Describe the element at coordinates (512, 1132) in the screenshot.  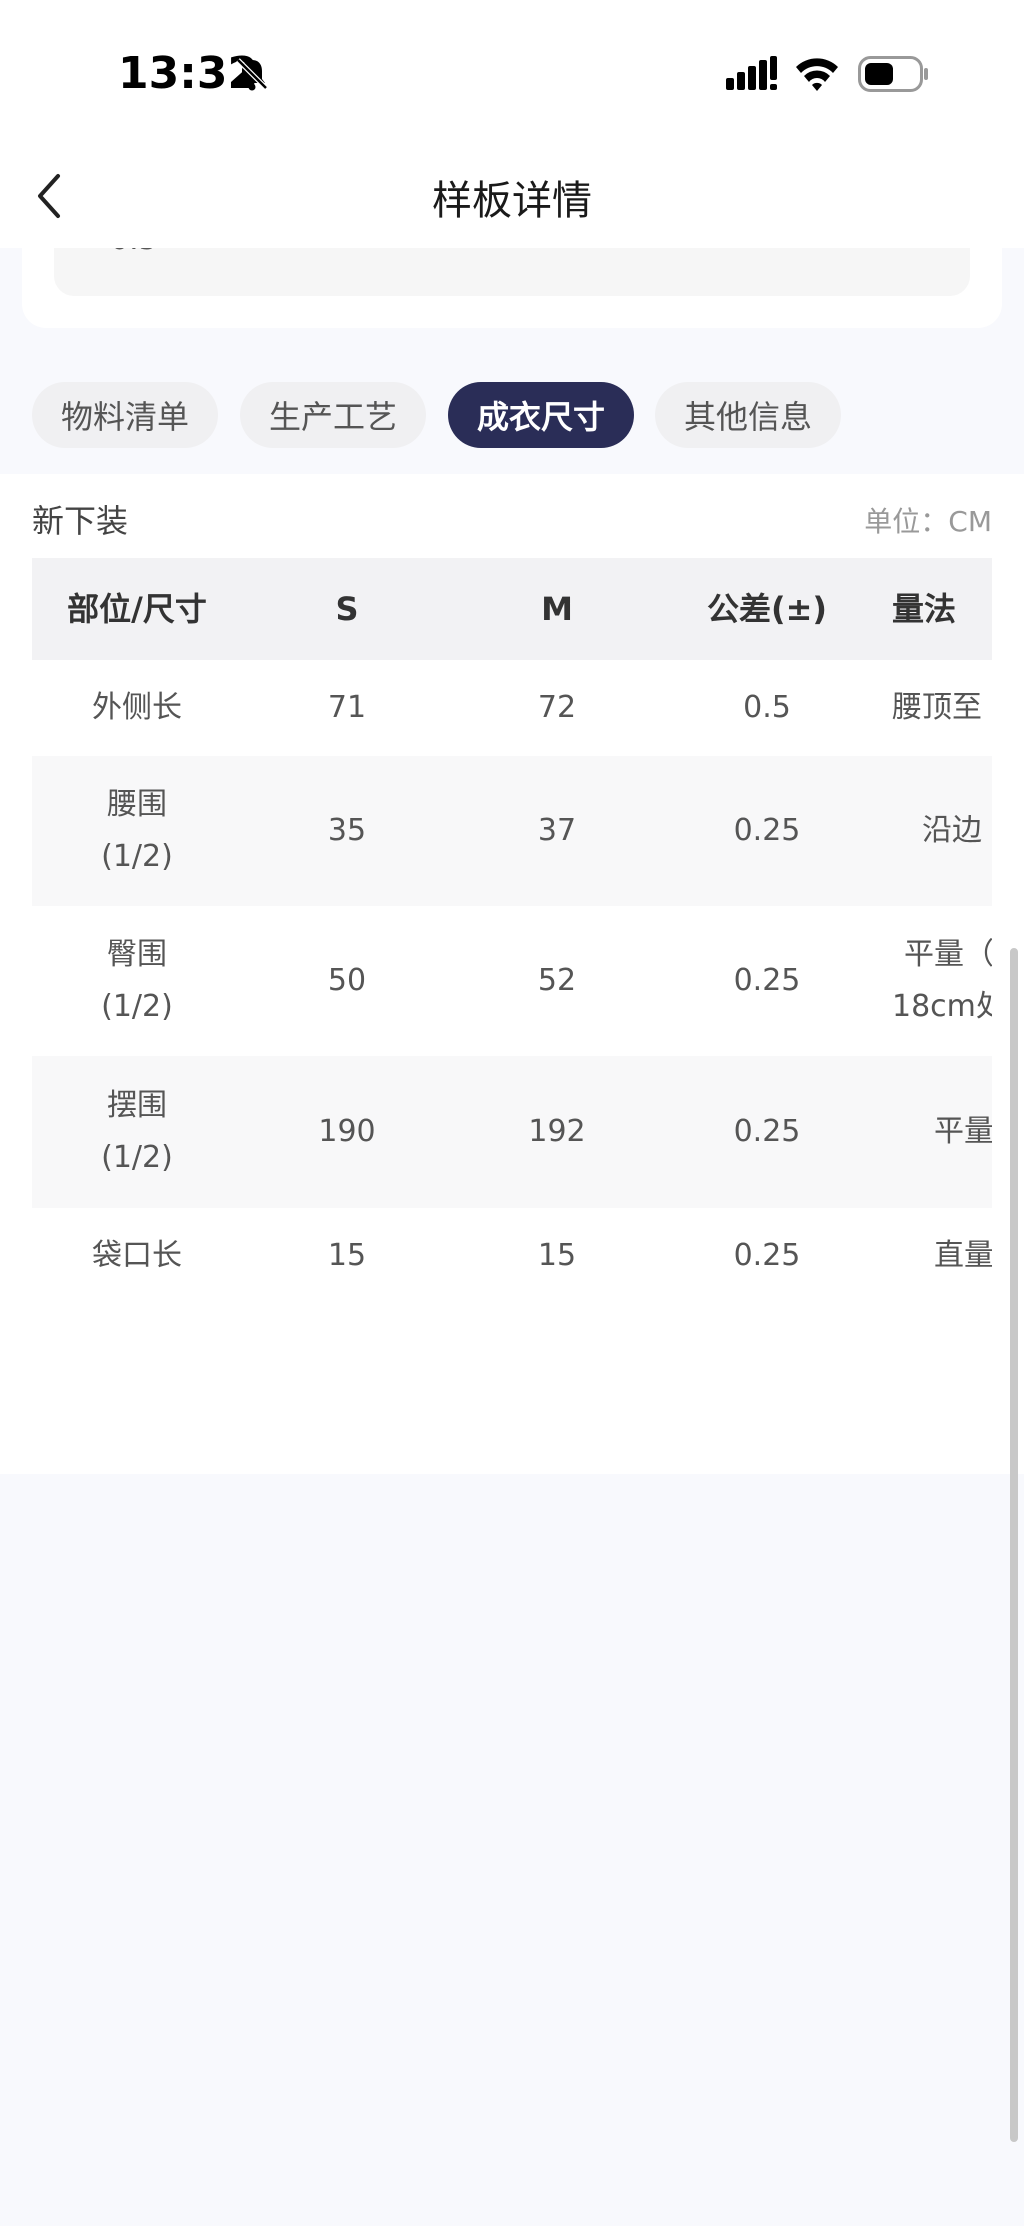
I see `table-row: 摆围 (1/2) 190 192 0.25 平量` at that location.